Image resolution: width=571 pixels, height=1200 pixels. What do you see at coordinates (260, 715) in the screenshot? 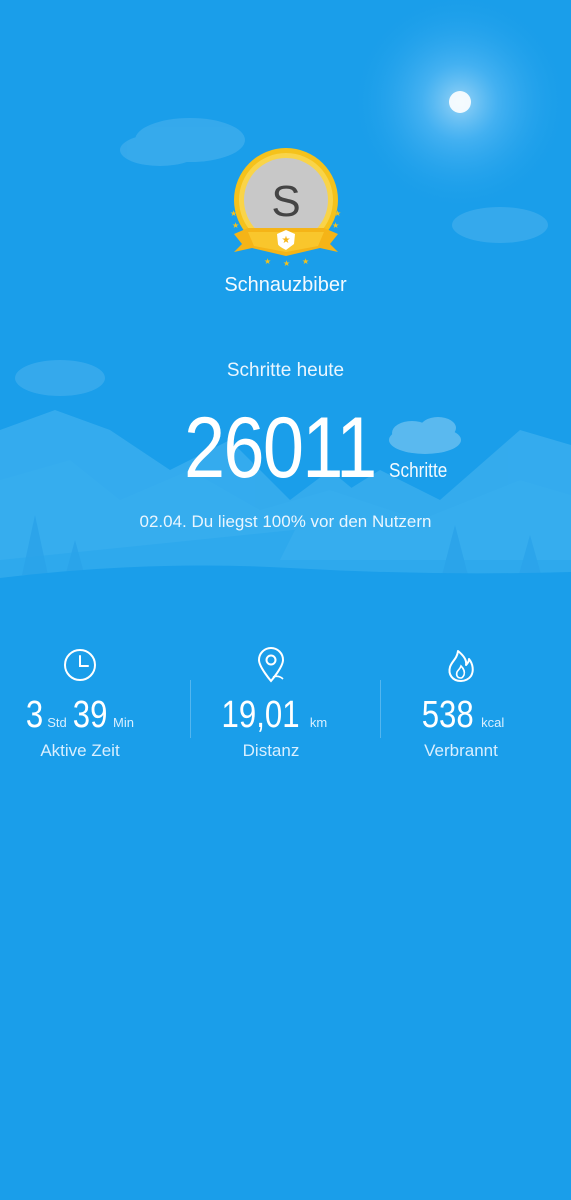
I see `distance-value: 19,01` at bounding box center [260, 715].